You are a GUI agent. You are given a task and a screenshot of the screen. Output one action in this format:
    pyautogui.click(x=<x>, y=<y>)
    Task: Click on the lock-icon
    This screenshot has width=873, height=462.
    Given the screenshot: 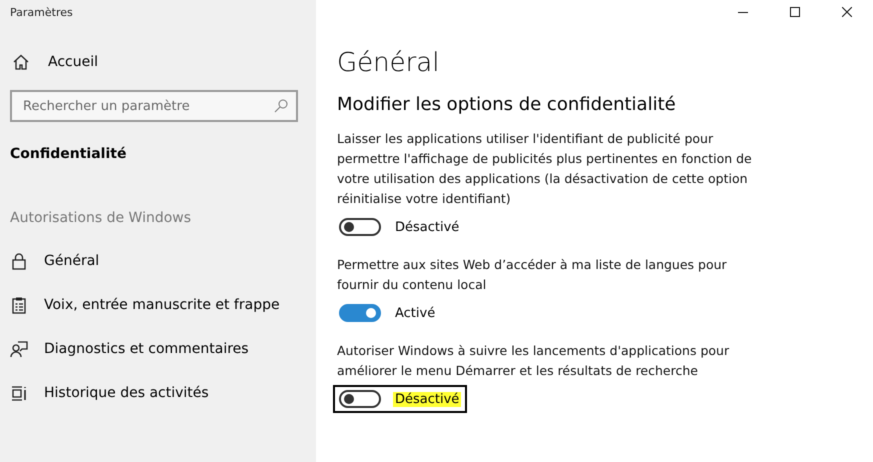 What is the action you would take?
    pyautogui.click(x=19, y=261)
    